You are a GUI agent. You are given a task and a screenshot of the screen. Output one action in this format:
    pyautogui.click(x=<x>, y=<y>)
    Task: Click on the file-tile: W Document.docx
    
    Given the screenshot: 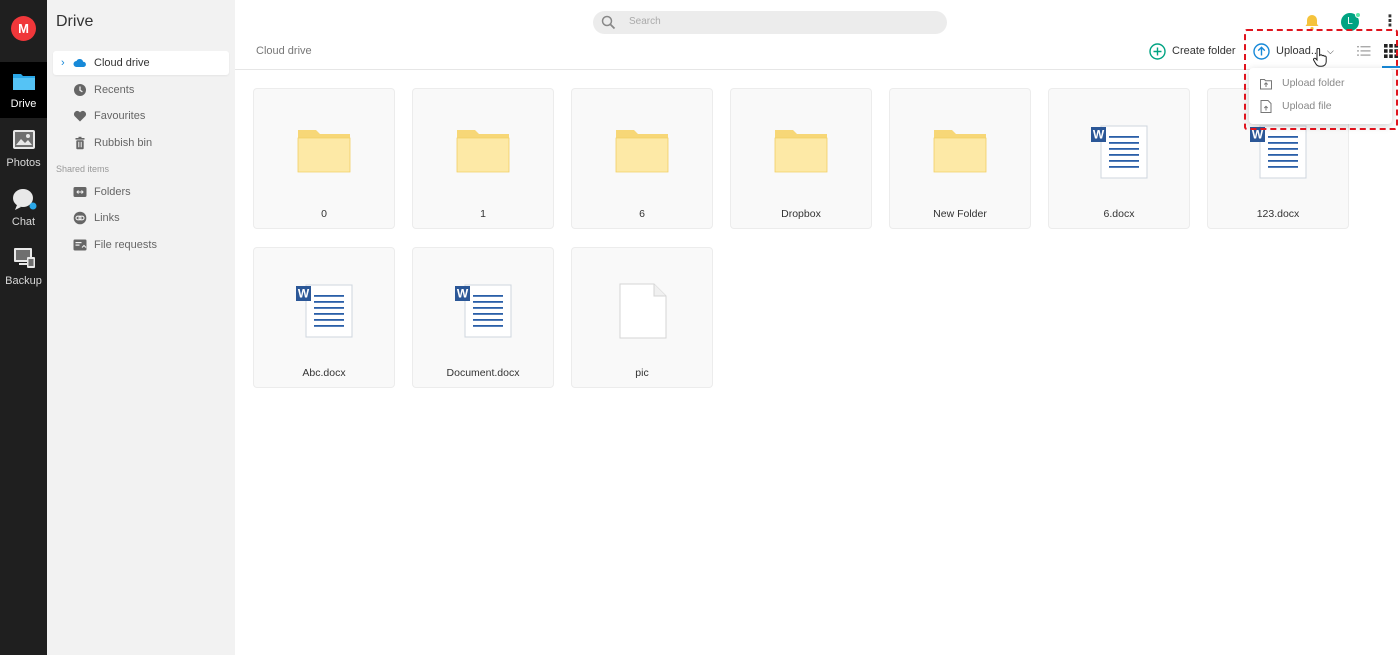 What is the action you would take?
    pyautogui.click(x=483, y=317)
    